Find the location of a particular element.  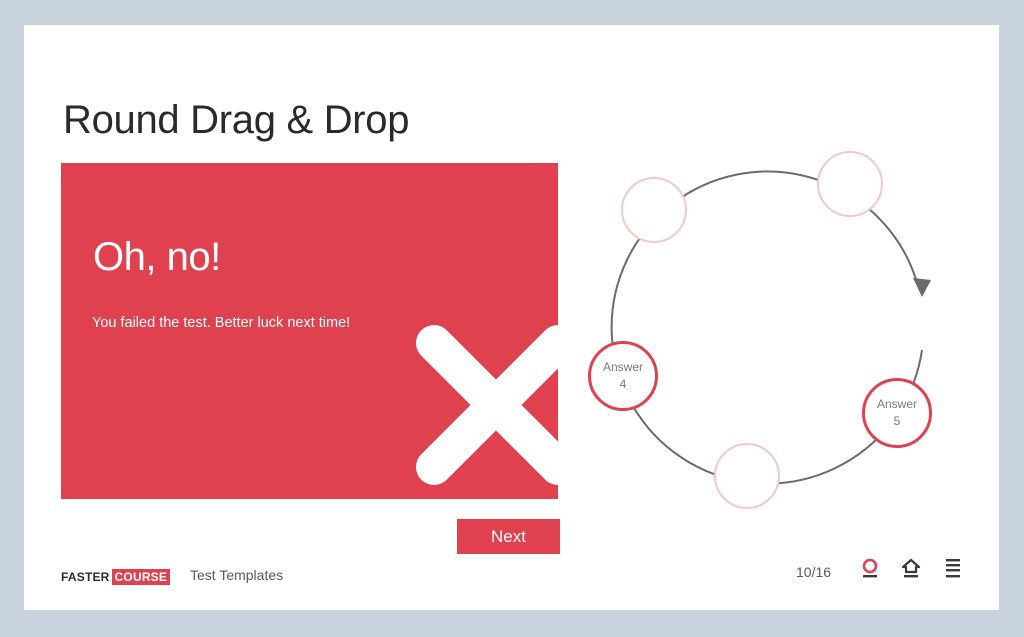

slide-title: Round Drag & Drop is located at coordinates (236, 120).